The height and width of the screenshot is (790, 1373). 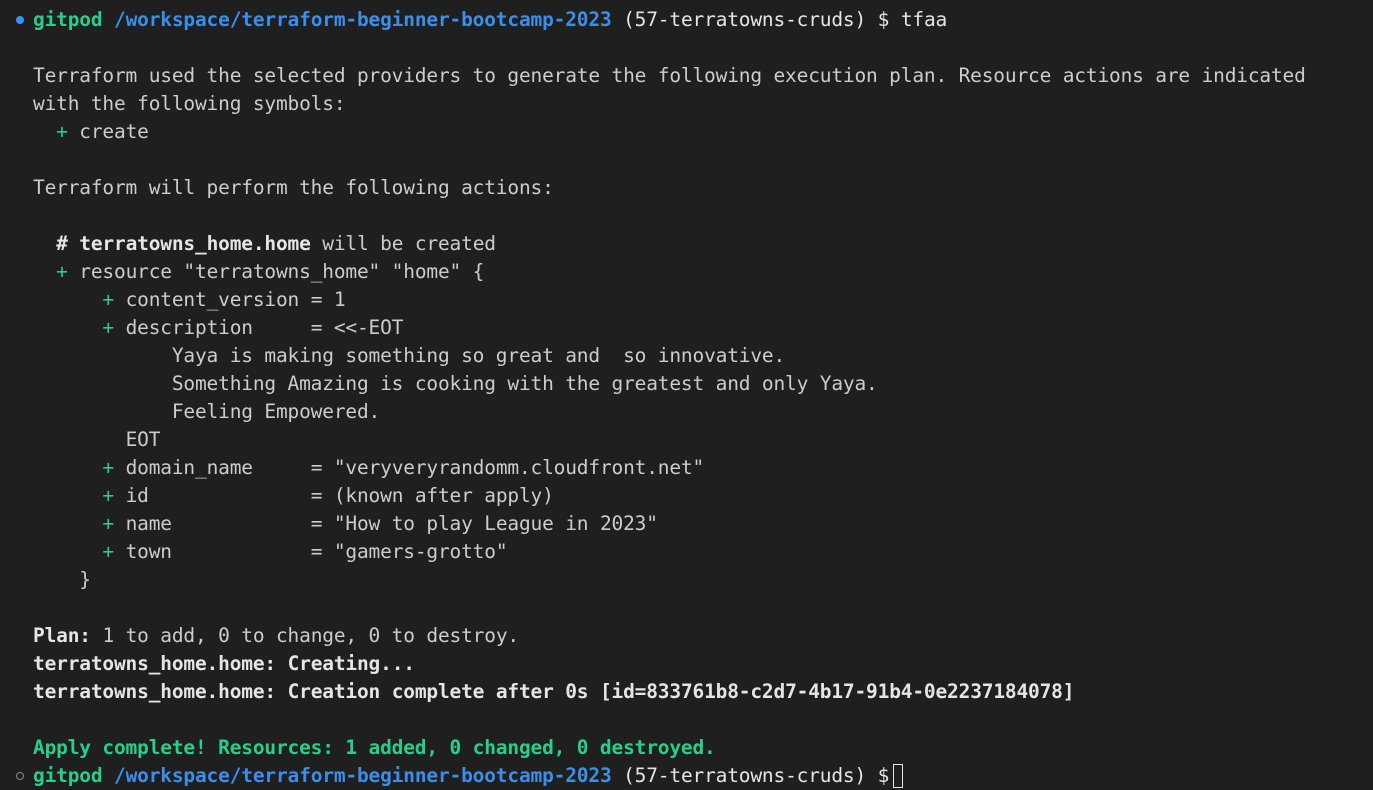 I want to click on closing-brace: }, so click(x=85, y=579).